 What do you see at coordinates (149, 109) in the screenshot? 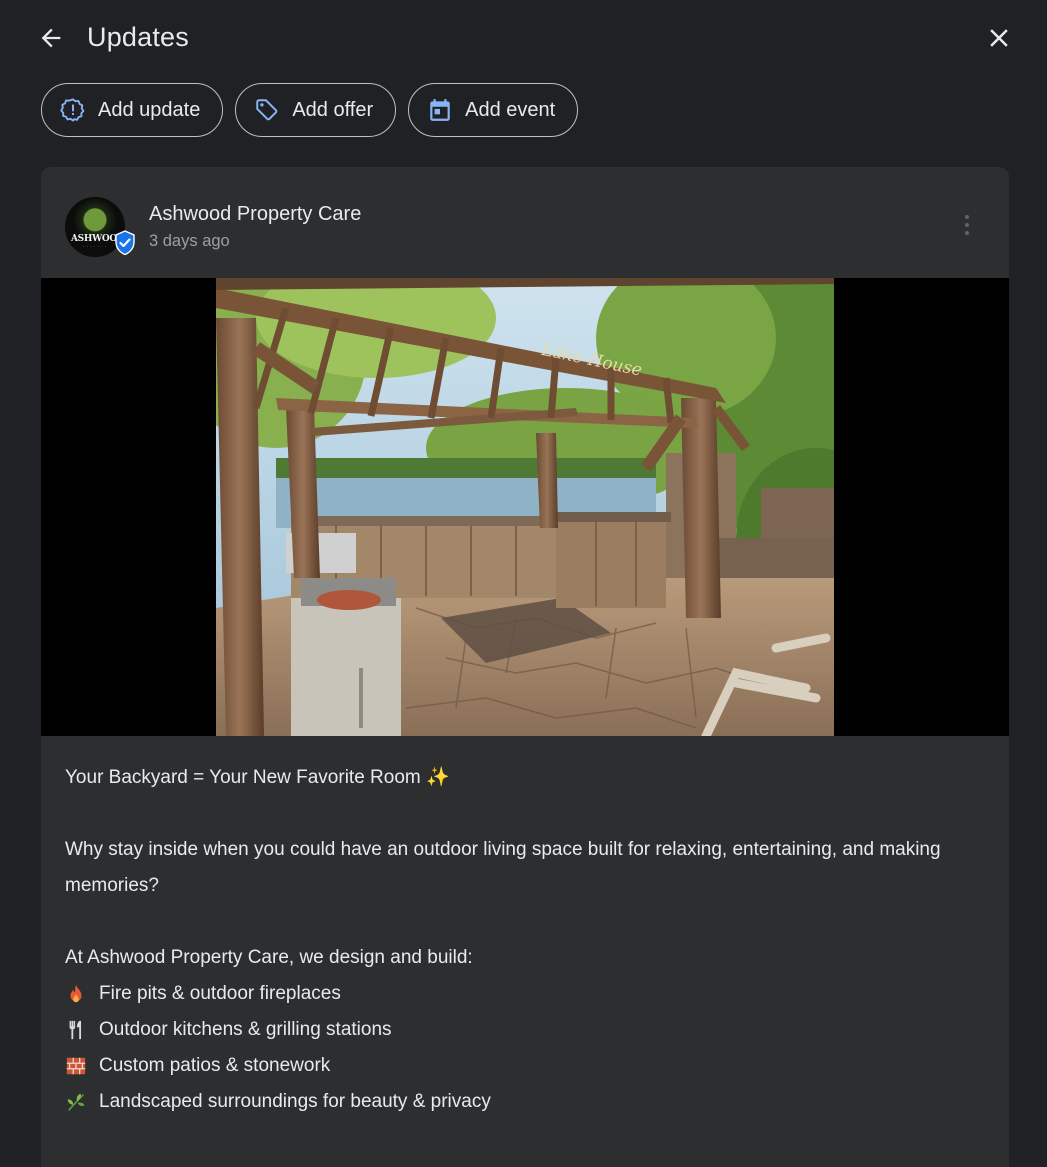
I see `add-update-label: Add update` at bounding box center [149, 109].